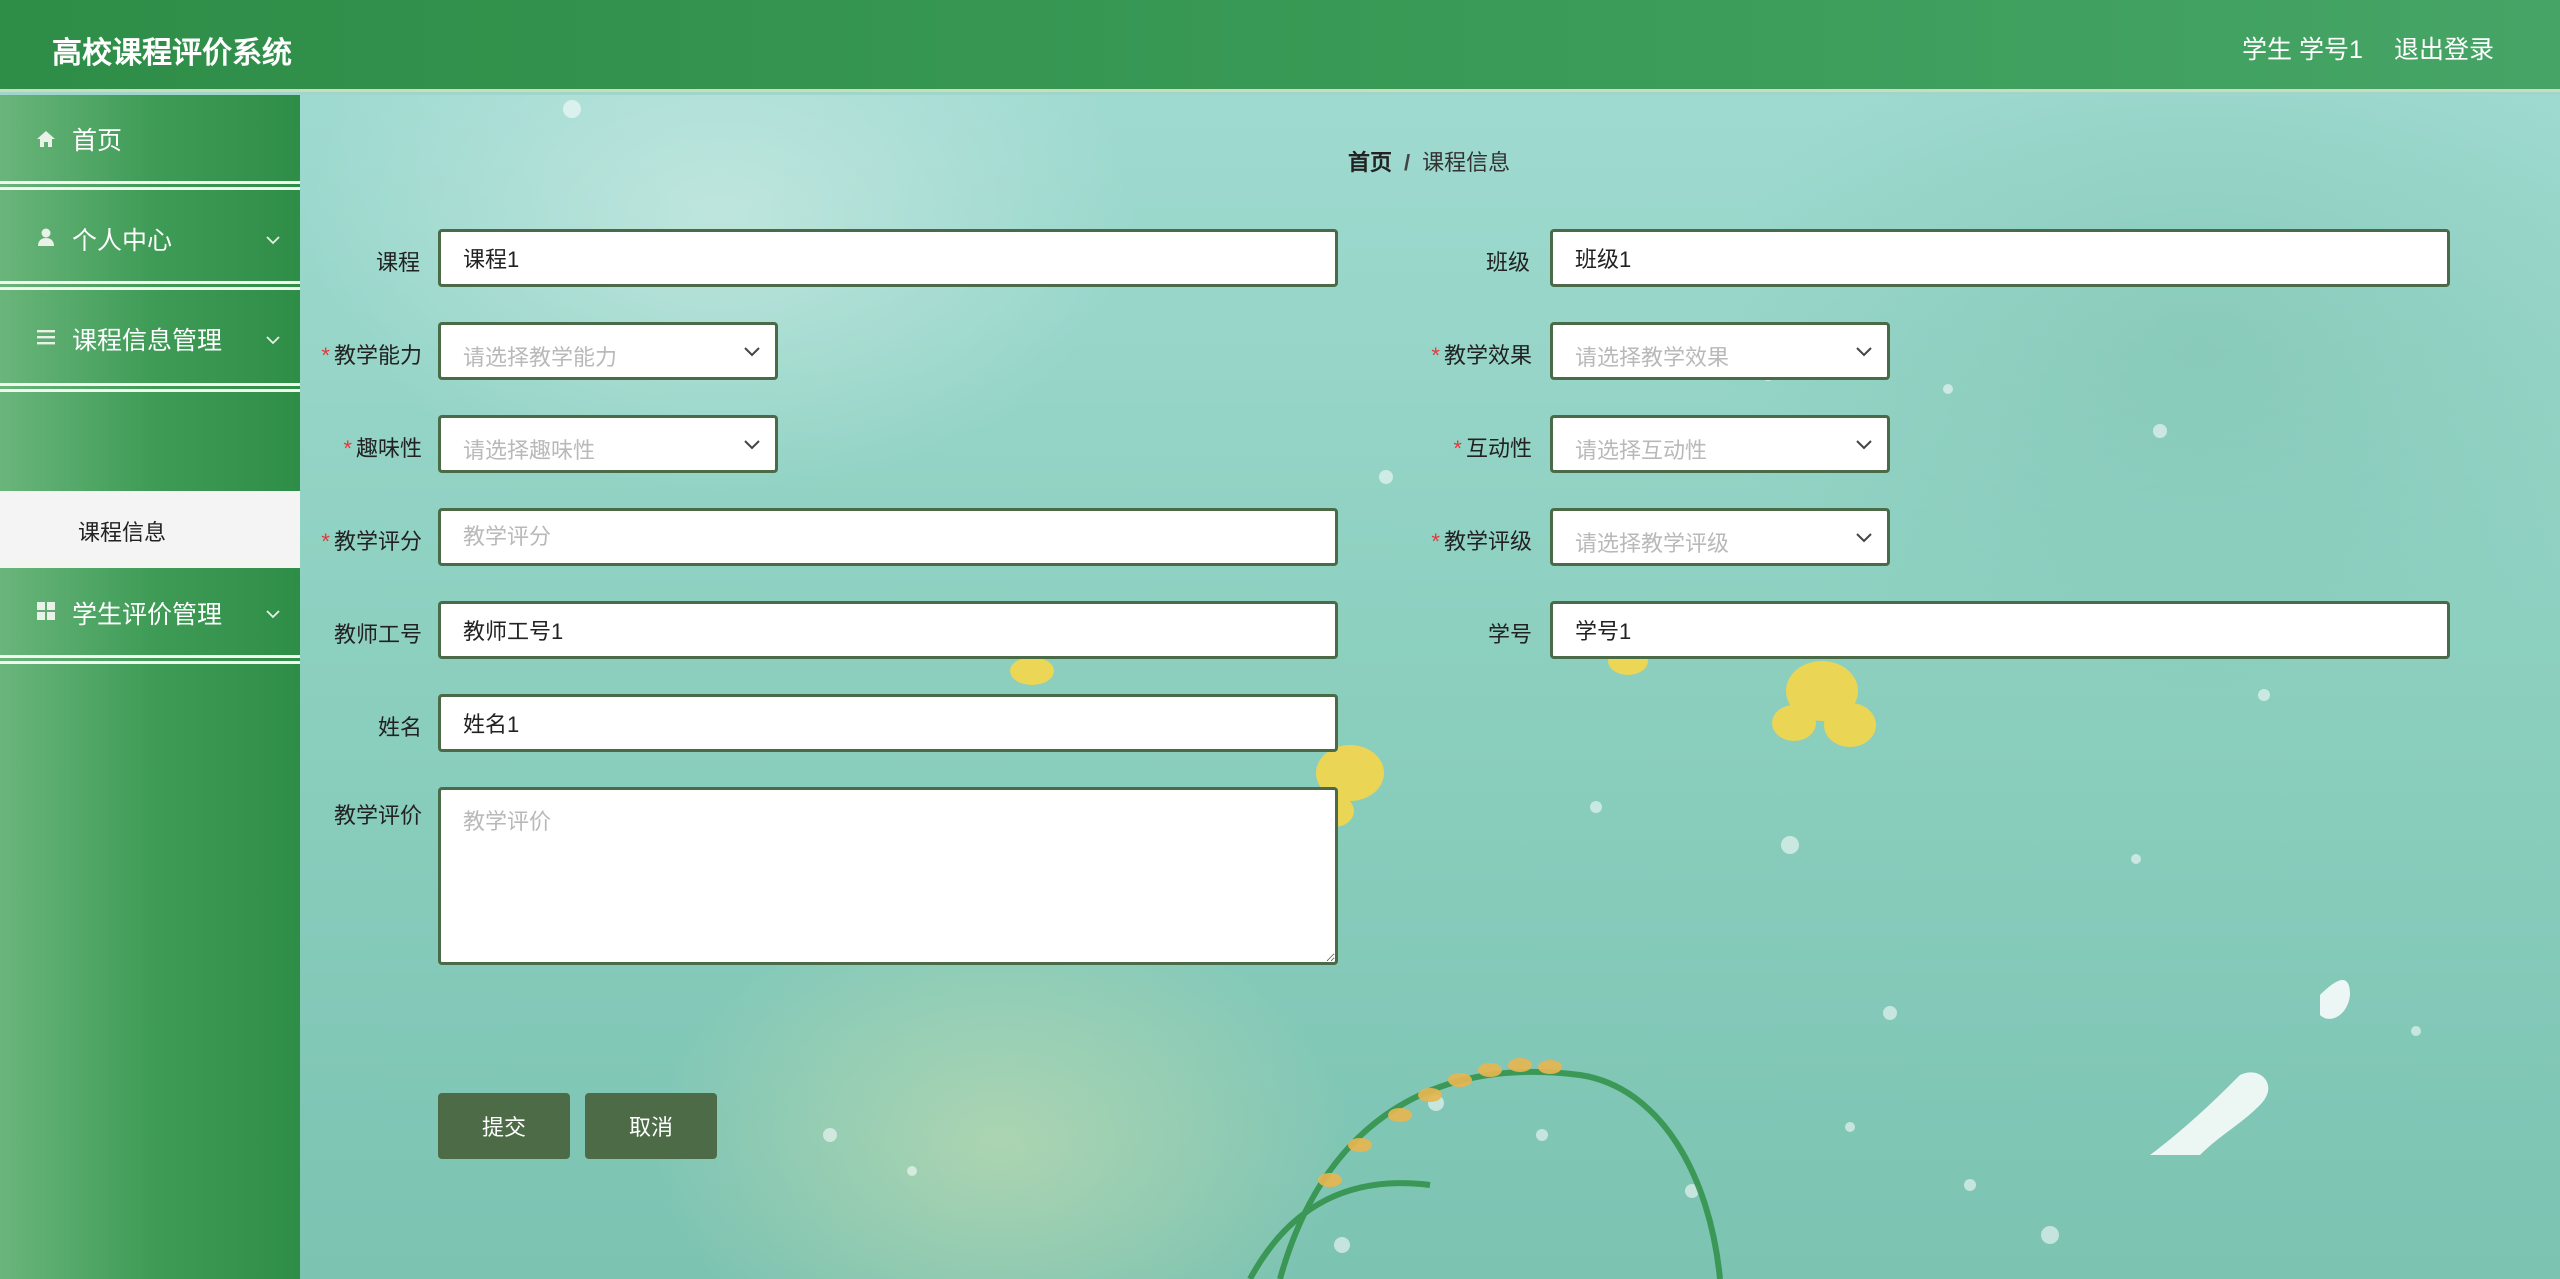  Describe the element at coordinates (150, 139) in the screenshot. I see `sidebar-item-home: 首页` at that location.